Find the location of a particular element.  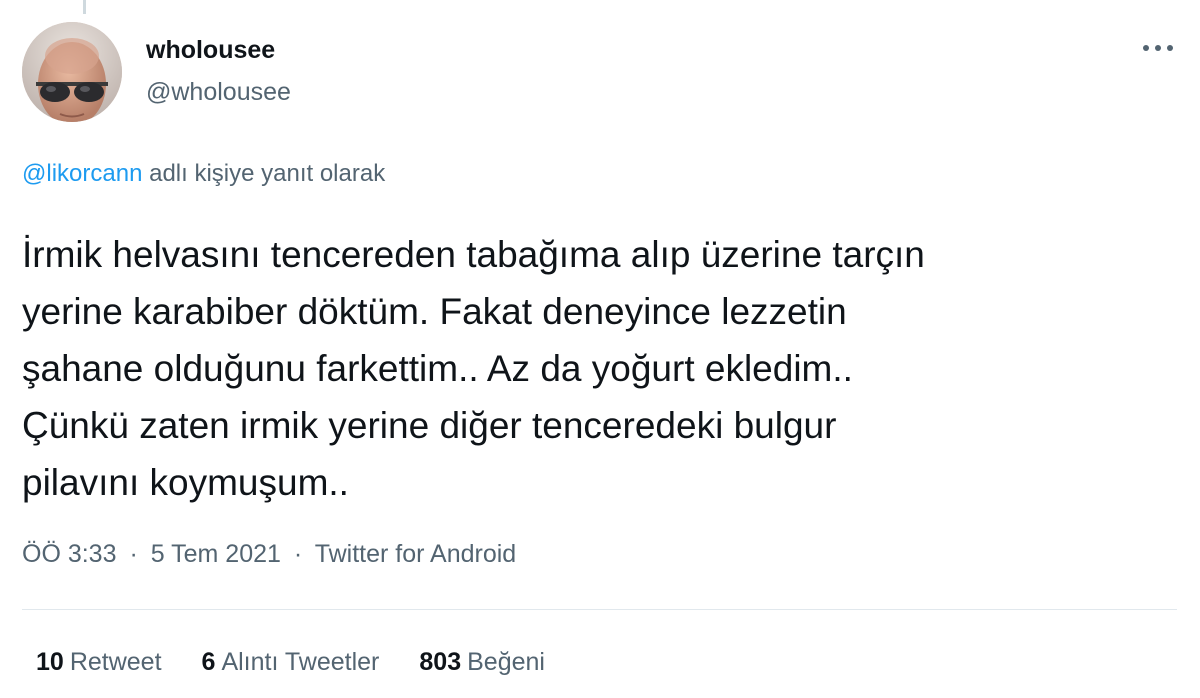

thread-connector-line is located at coordinates (84, 7).